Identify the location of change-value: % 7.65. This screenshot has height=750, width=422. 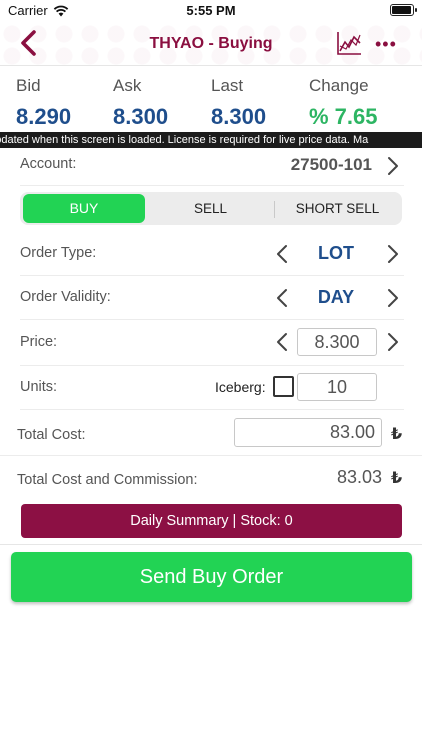
(343, 116).